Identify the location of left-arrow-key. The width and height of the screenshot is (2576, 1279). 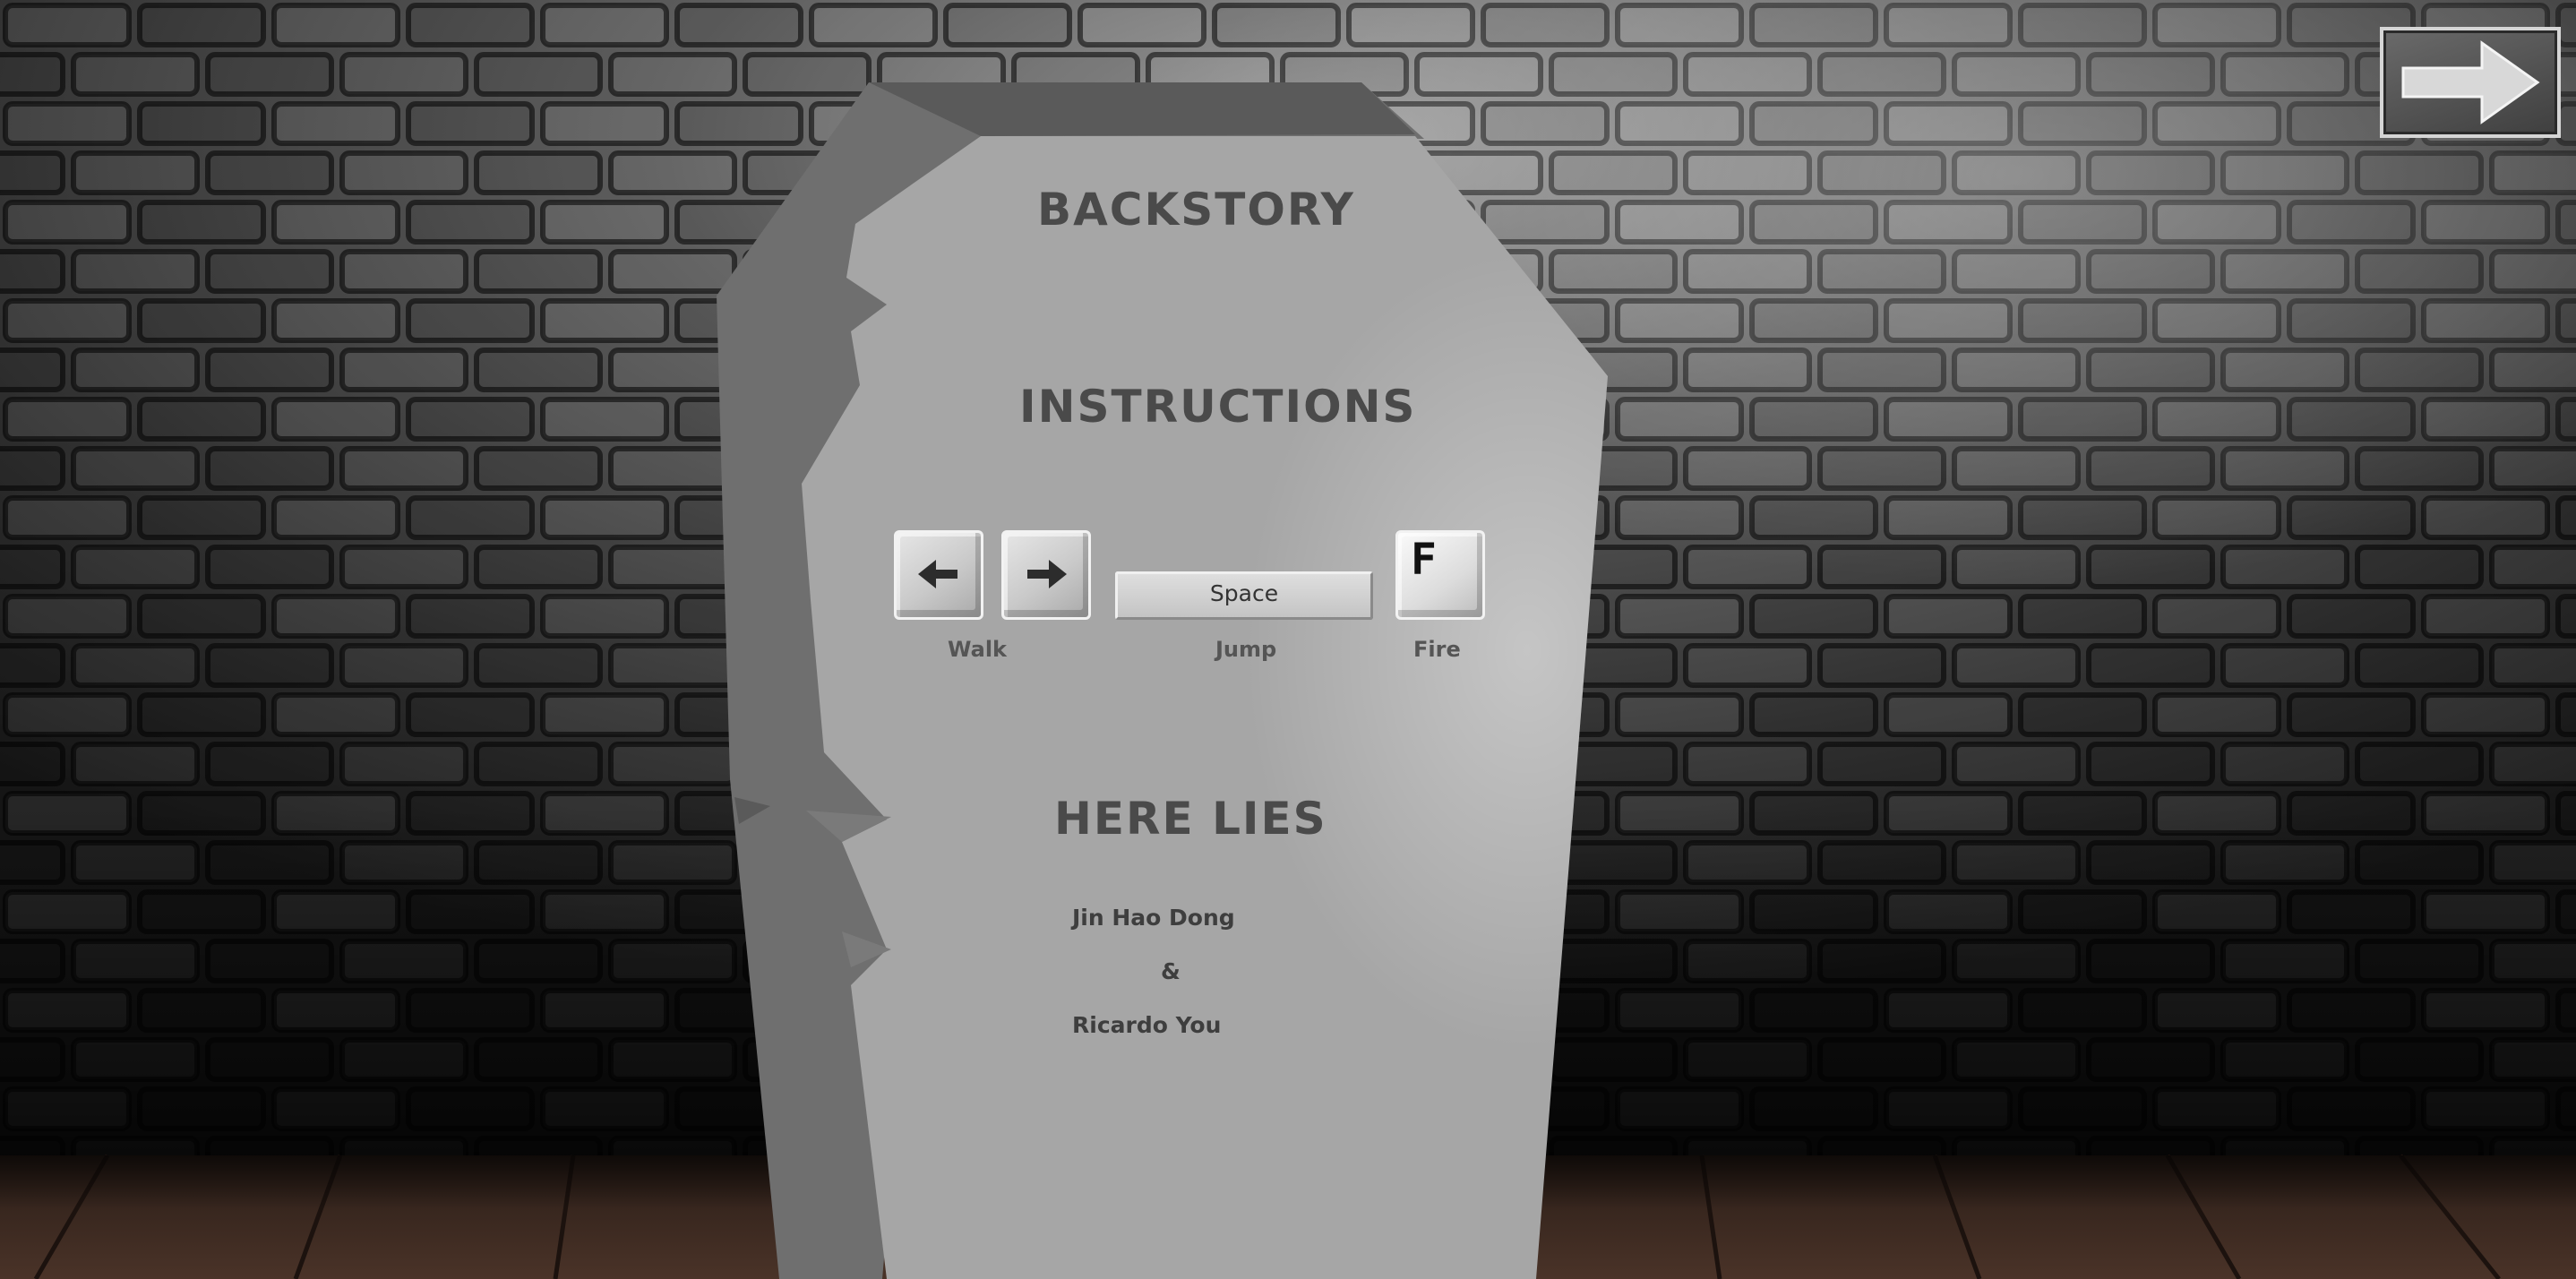
(938, 575).